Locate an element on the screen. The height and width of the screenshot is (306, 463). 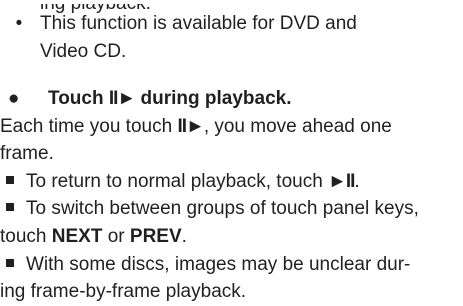
note1-play-pause-icon: ►II is located at coordinates (341, 181).